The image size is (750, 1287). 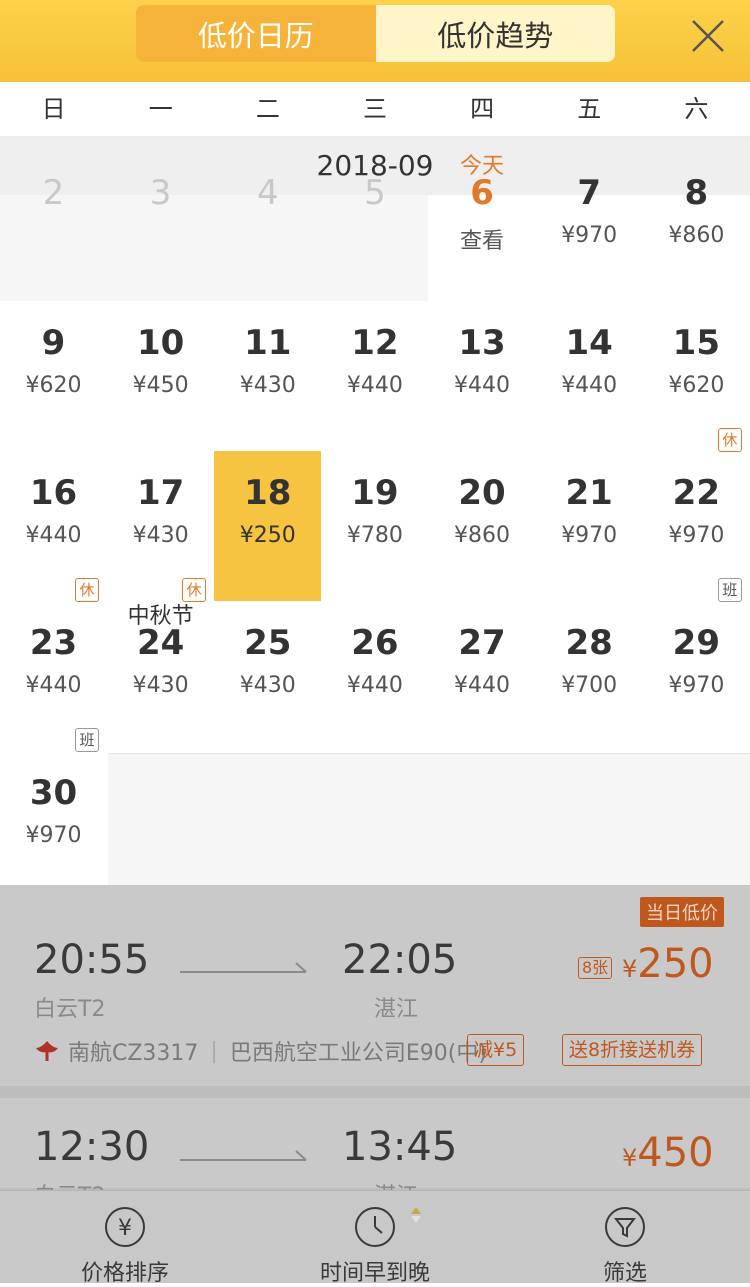 What do you see at coordinates (47, 1051) in the screenshot?
I see `china-southern-logo-icon` at bounding box center [47, 1051].